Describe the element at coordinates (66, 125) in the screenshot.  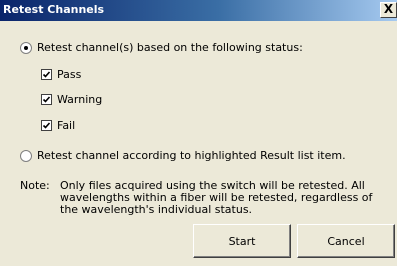
I see `checkbox-label: Fail` at that location.